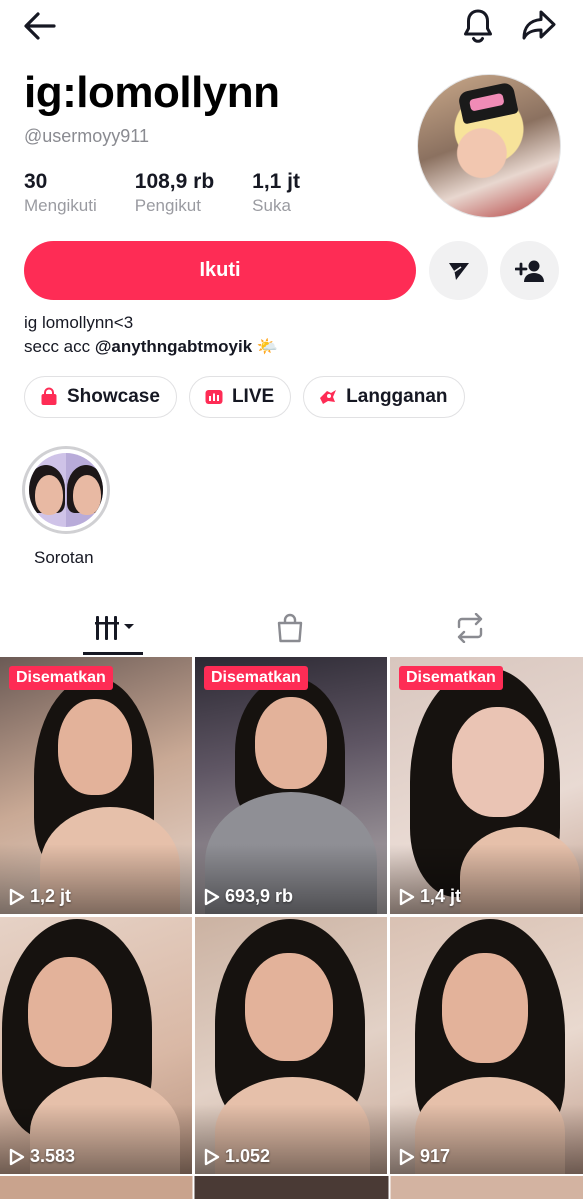 This screenshot has width=583, height=1199. Describe the element at coordinates (49, 495) in the screenshot. I see `highlight-thumb-face-left` at that location.